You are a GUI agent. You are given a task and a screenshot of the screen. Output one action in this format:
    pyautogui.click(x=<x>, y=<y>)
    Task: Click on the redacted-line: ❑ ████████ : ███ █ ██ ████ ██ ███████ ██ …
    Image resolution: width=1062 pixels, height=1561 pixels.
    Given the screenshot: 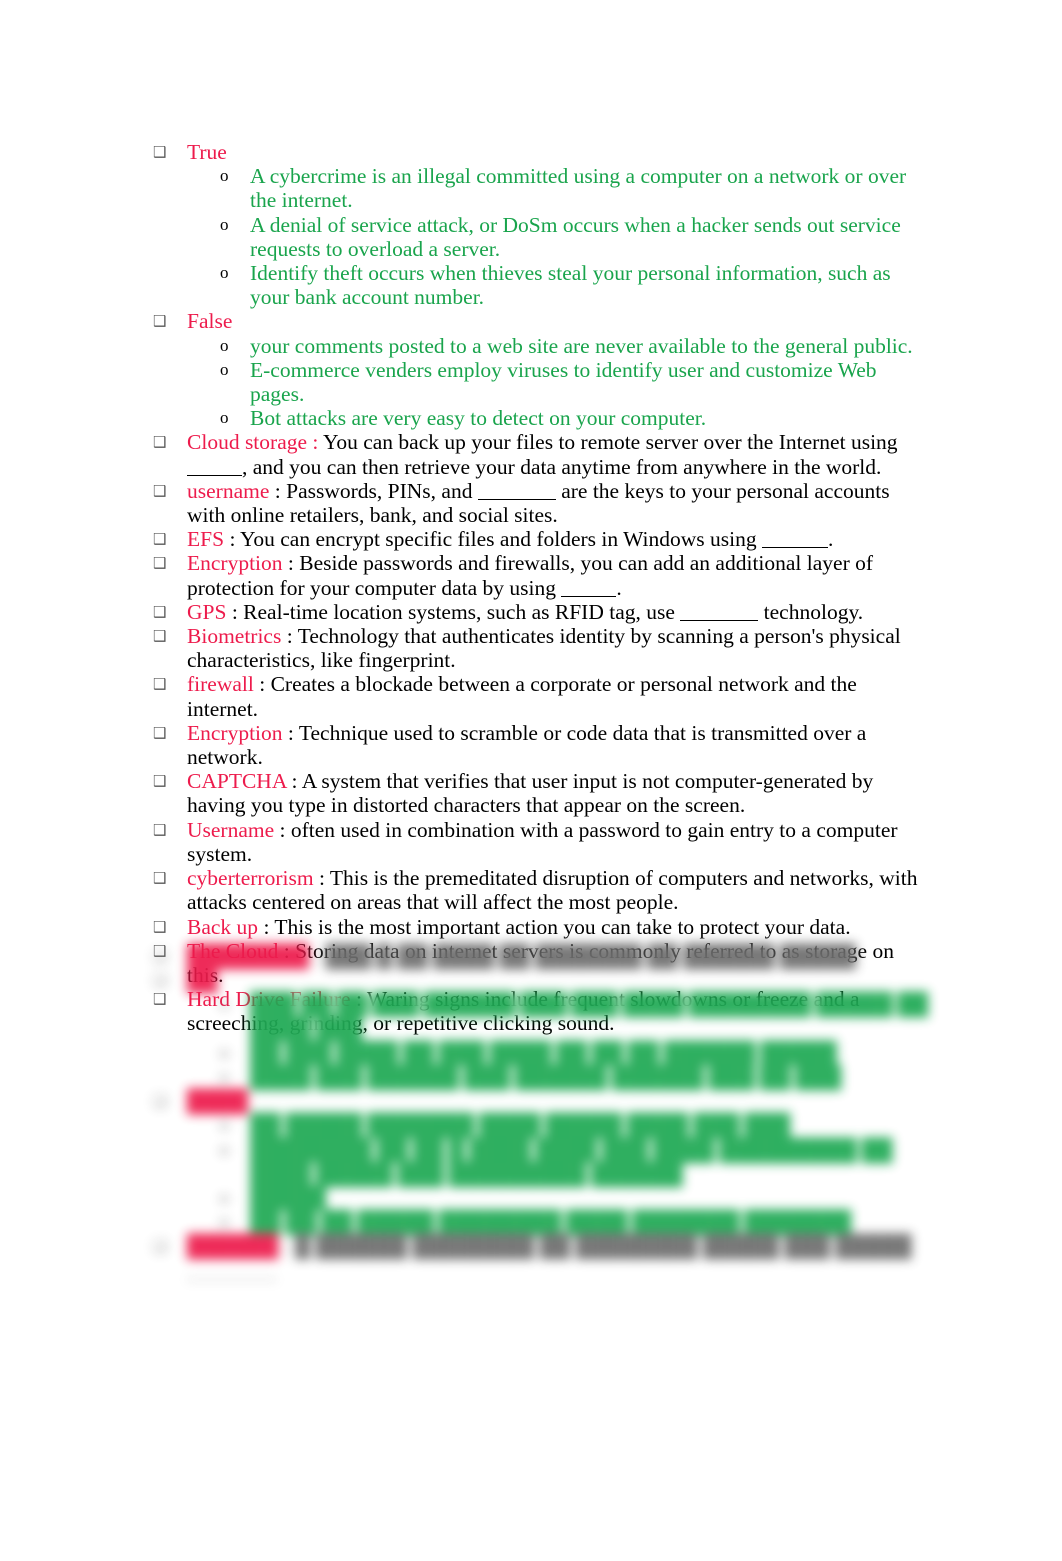 What is the action you would take?
    pyautogui.click(x=545, y=956)
    